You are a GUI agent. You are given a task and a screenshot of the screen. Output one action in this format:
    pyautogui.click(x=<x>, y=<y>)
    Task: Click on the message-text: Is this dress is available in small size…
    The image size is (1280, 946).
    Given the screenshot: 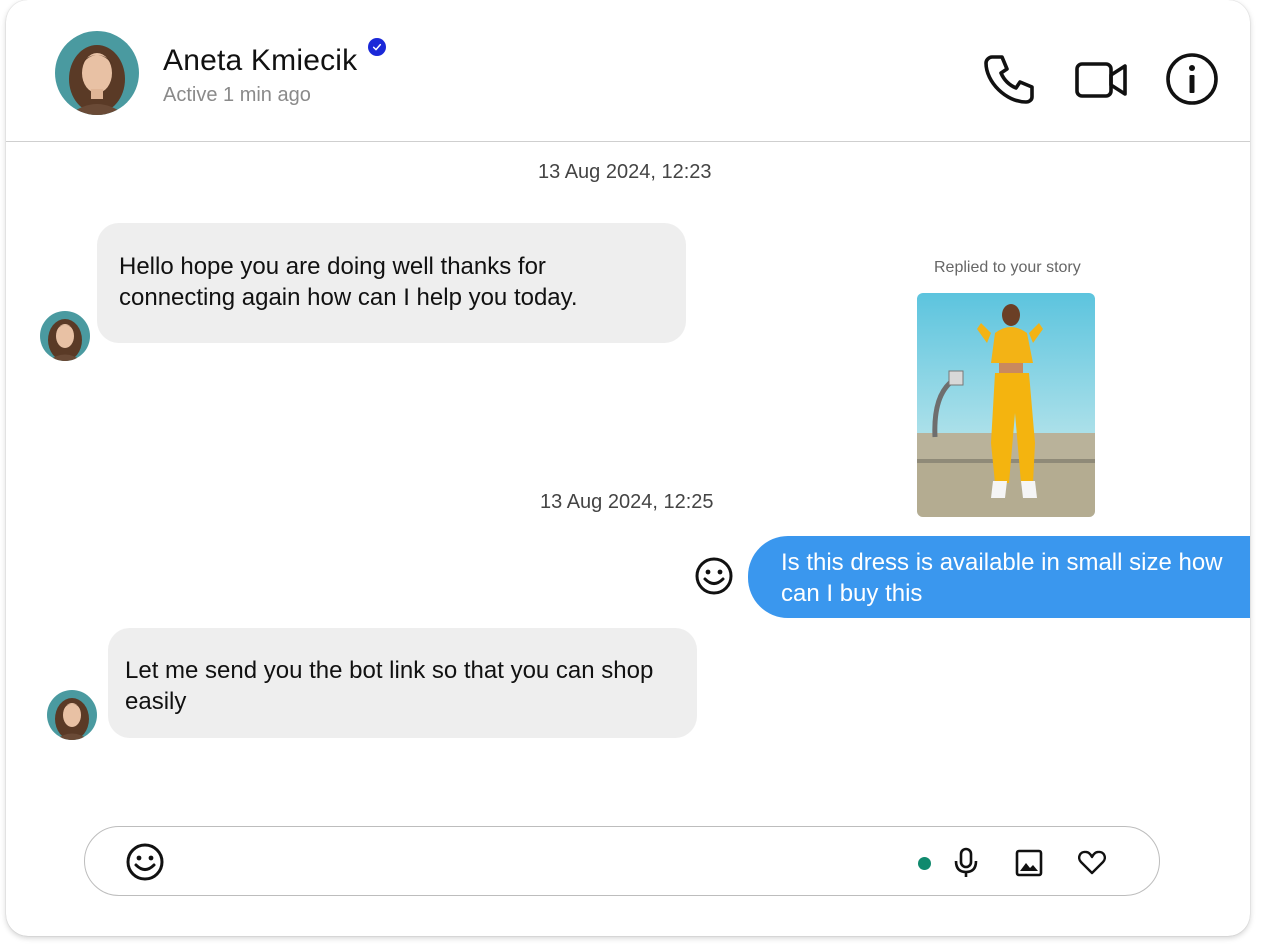 What is the action you would take?
    pyautogui.click(x=1002, y=578)
    